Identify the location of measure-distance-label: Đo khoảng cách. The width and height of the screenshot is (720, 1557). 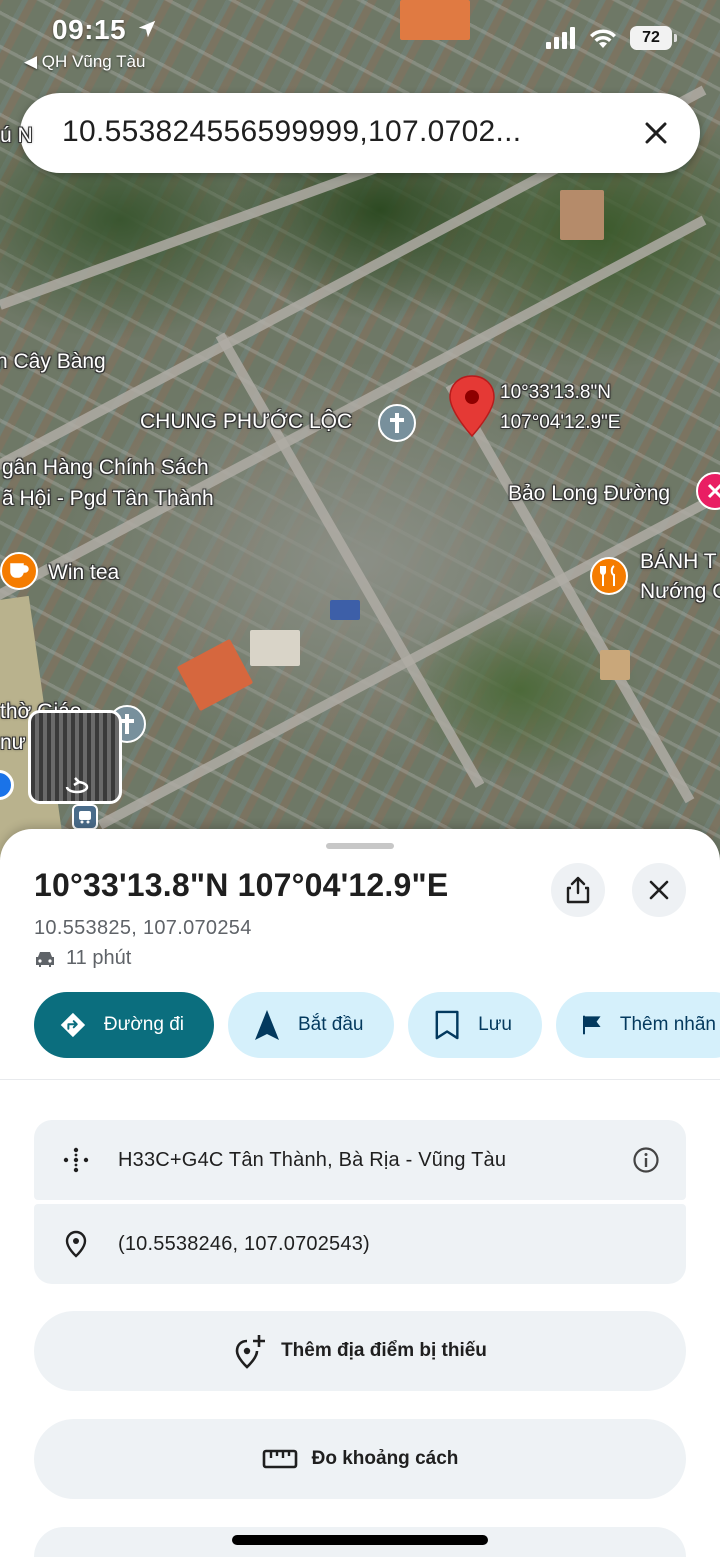
(385, 1458).